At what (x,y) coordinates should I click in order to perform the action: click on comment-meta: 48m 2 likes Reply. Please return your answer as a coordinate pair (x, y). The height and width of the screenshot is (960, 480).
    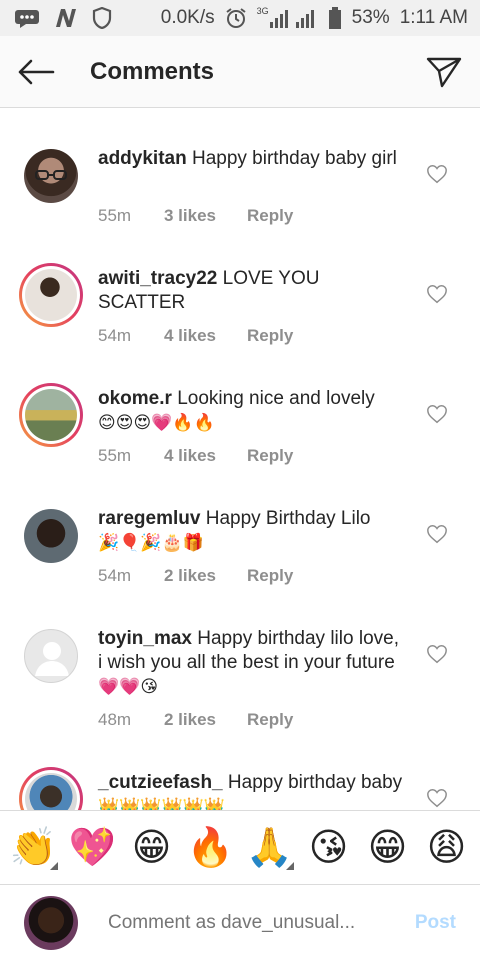
    Looking at the image, I should click on (195, 720).